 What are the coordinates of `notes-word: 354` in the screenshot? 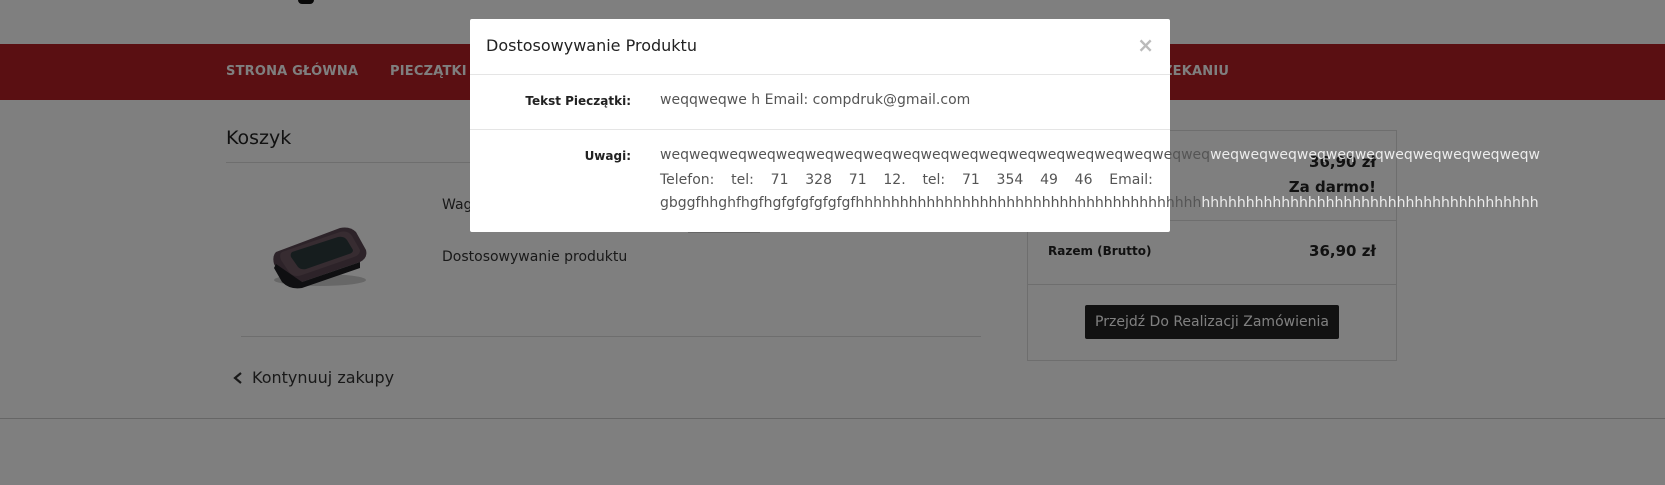 It's located at (1010, 180).